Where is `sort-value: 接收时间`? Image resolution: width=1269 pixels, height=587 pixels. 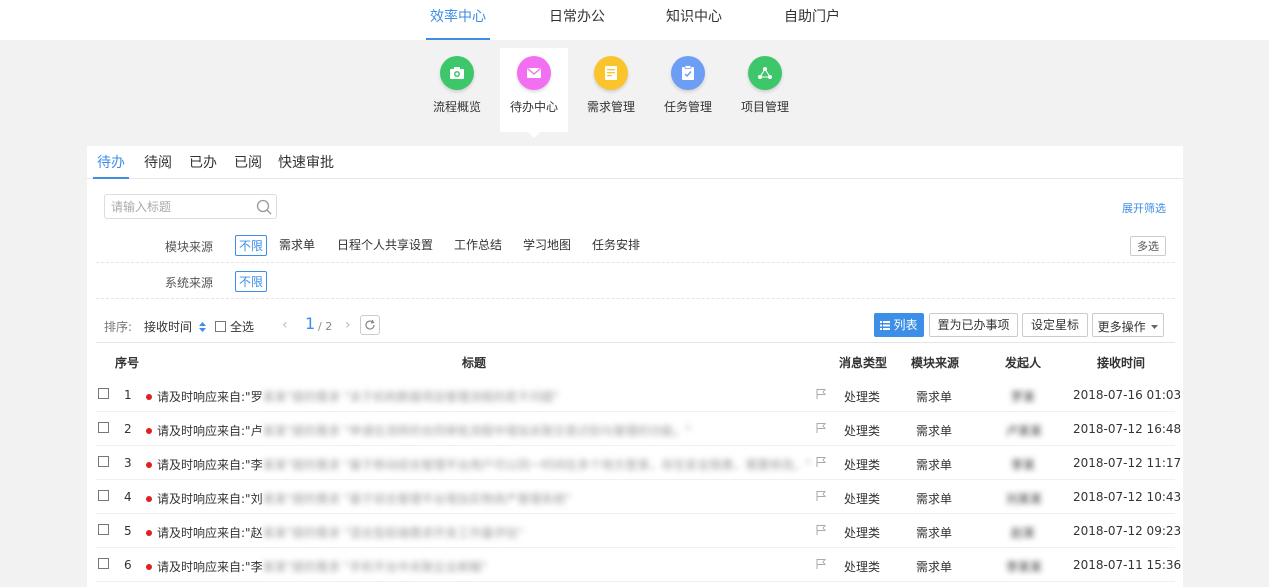 sort-value: 接收时间 is located at coordinates (168, 327).